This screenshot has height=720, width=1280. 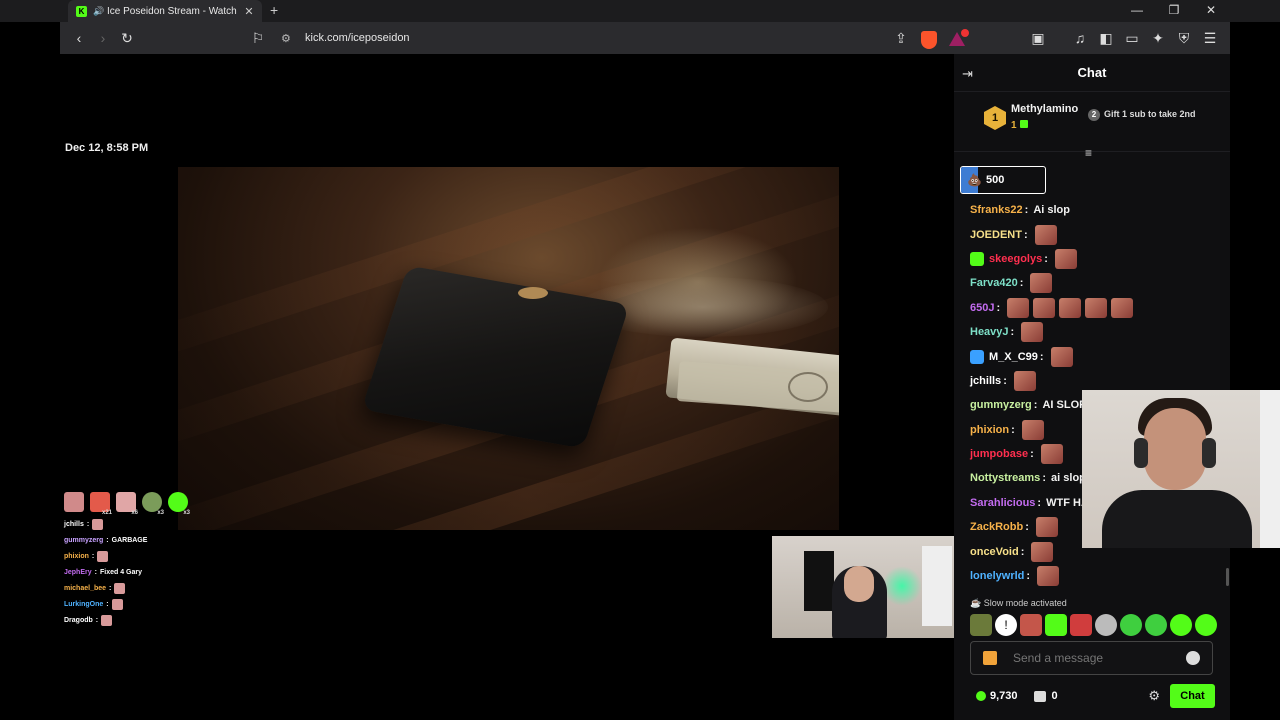 I want to click on toolbar-right-icons: ▣ ♫ ◧ ▭ ✦ ⛨ ☰, so click(x=1124, y=38).